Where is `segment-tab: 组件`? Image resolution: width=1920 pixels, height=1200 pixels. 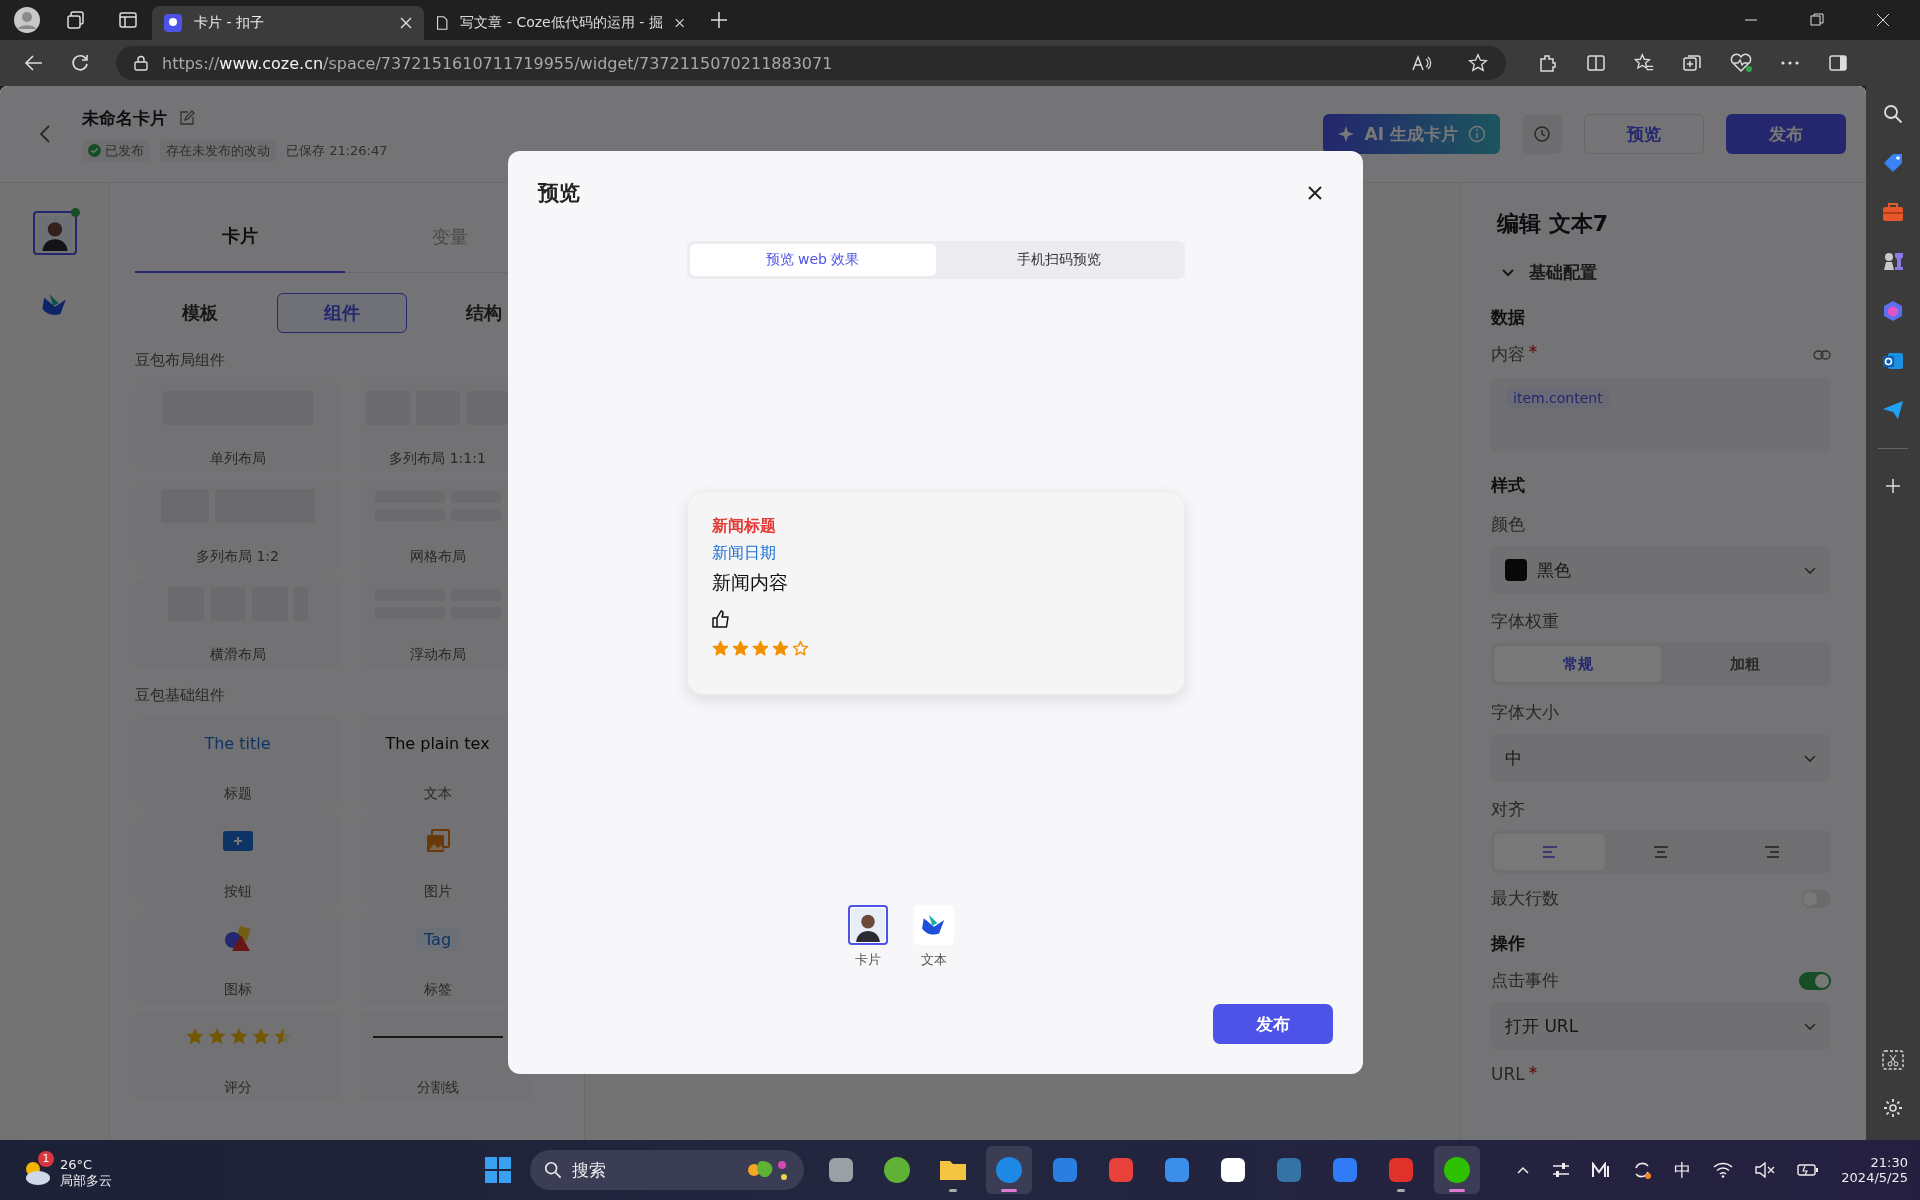
segment-tab: 组件 is located at coordinates (342, 313).